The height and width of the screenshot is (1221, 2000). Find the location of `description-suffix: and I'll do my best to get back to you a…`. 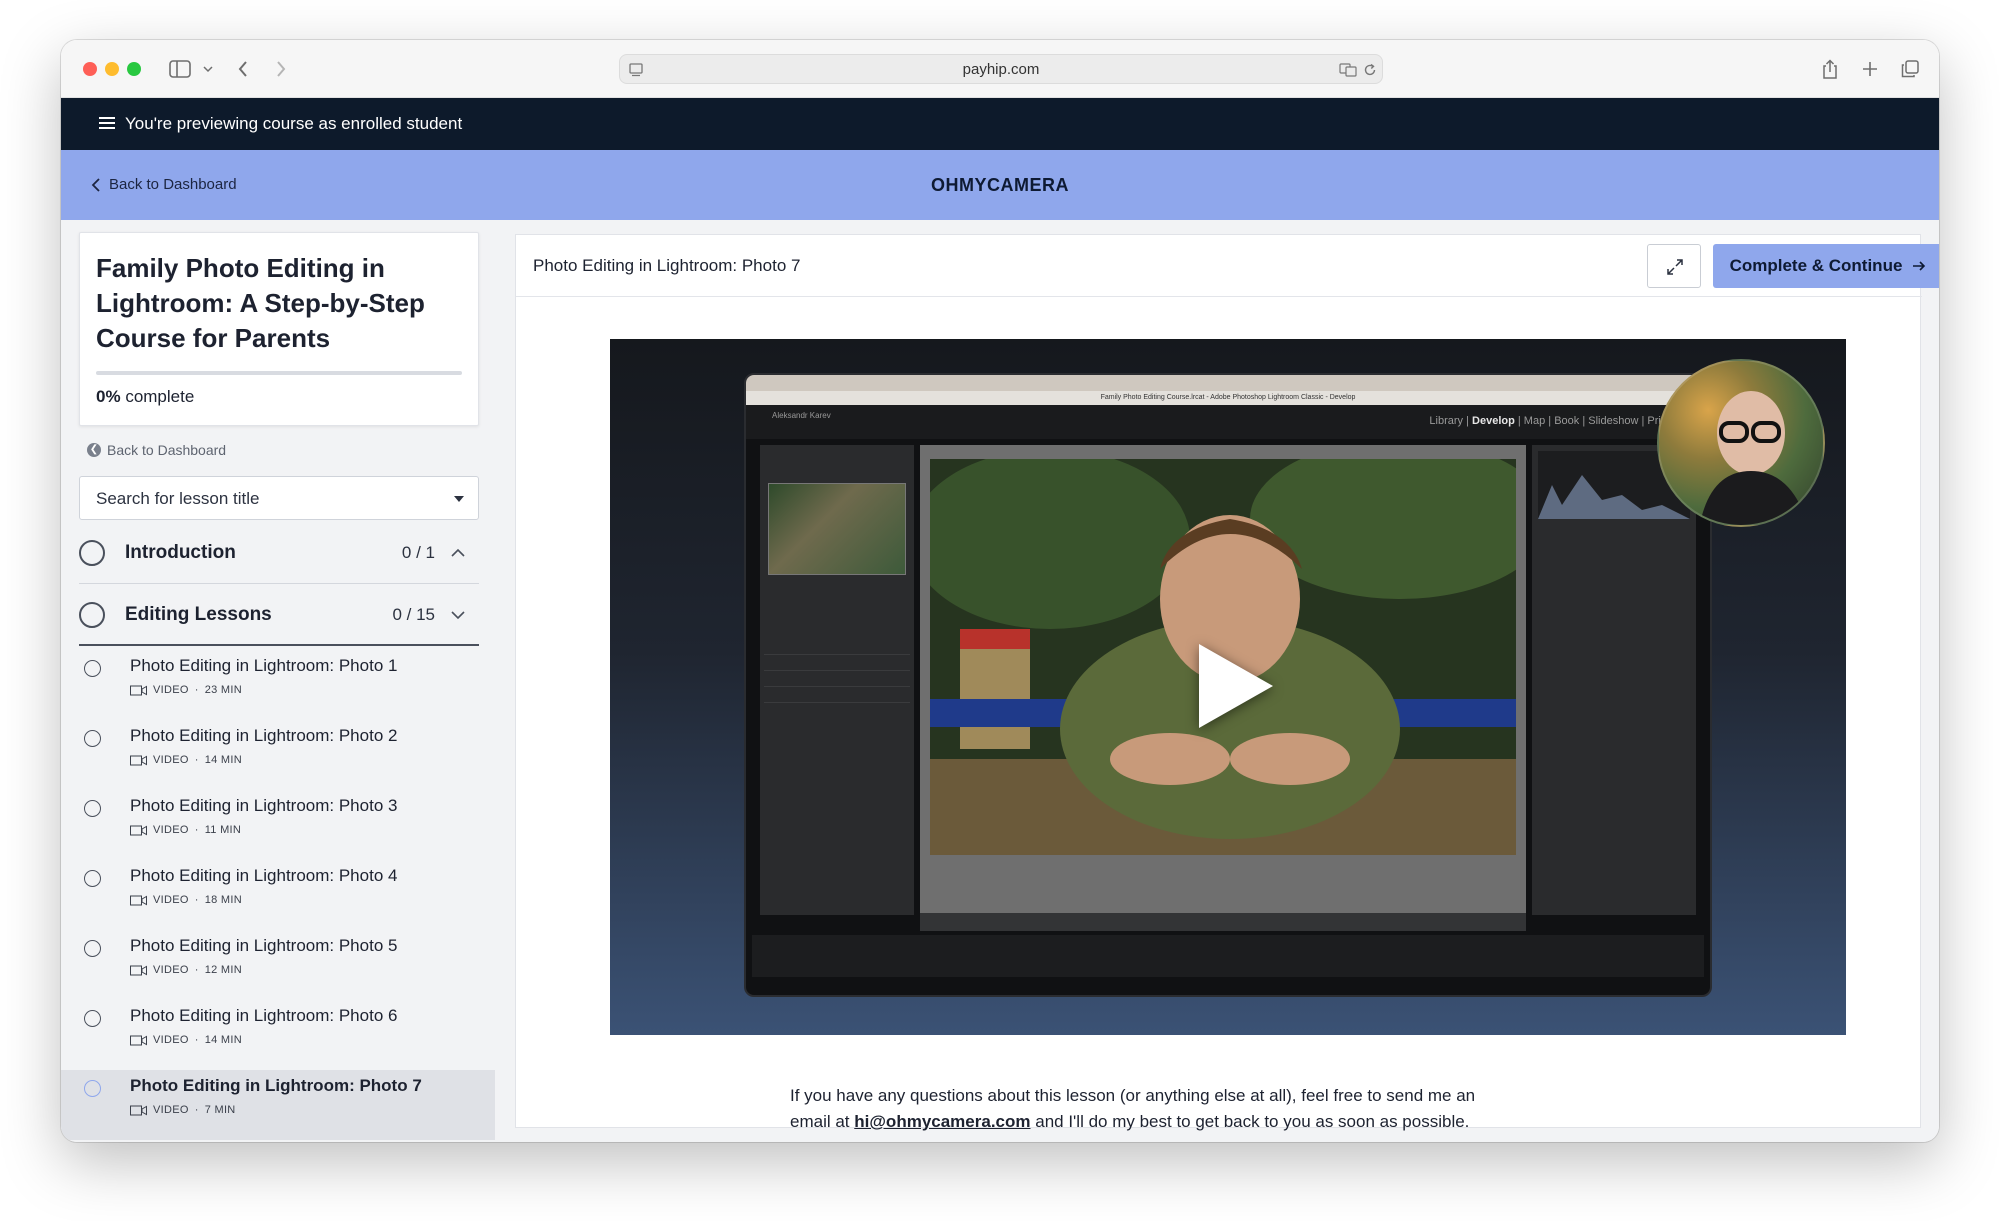

description-suffix: and I'll do my best to get back to you a… is located at coordinates (1250, 1121).